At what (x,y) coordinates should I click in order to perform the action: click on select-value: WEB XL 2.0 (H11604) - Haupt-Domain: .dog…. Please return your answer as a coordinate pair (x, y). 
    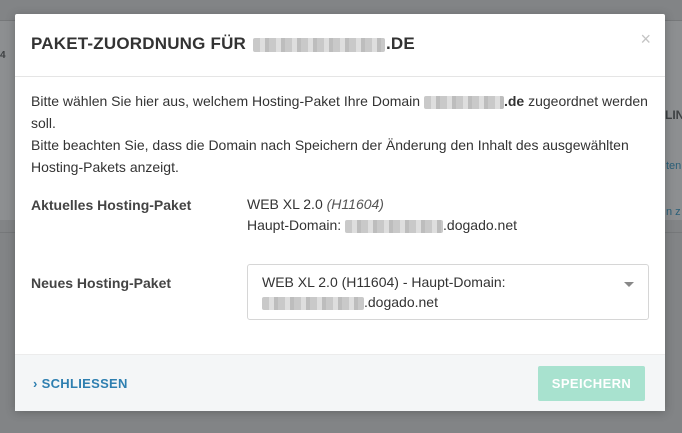
    Looking at the image, I should click on (437, 292).